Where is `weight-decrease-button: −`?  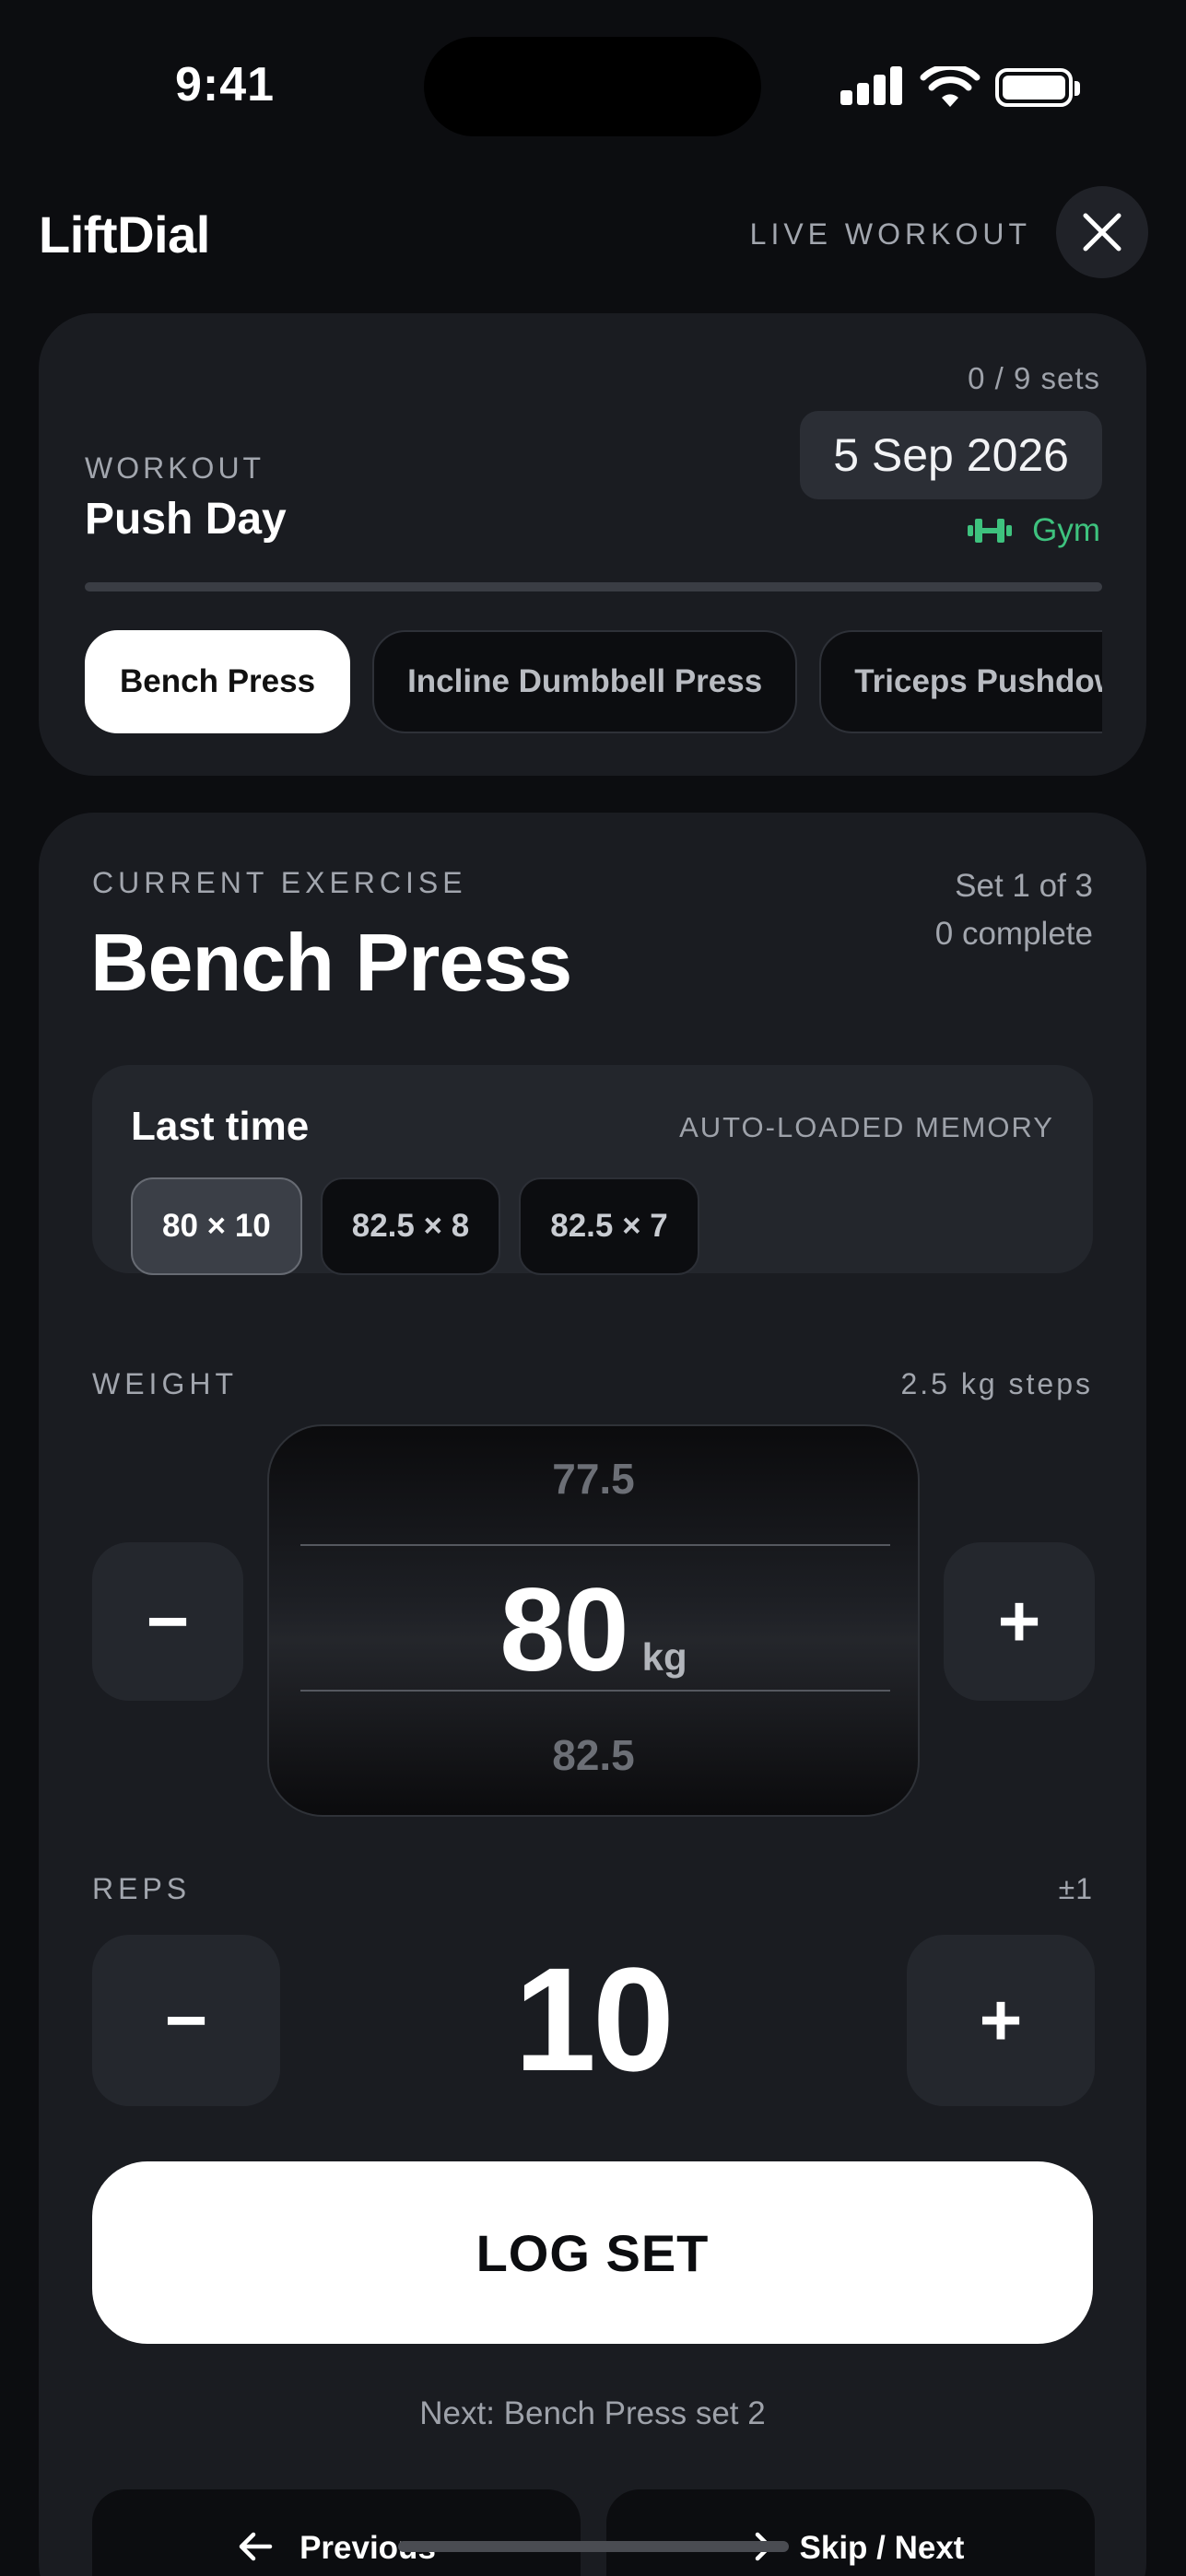 weight-decrease-button: − is located at coordinates (167, 1621).